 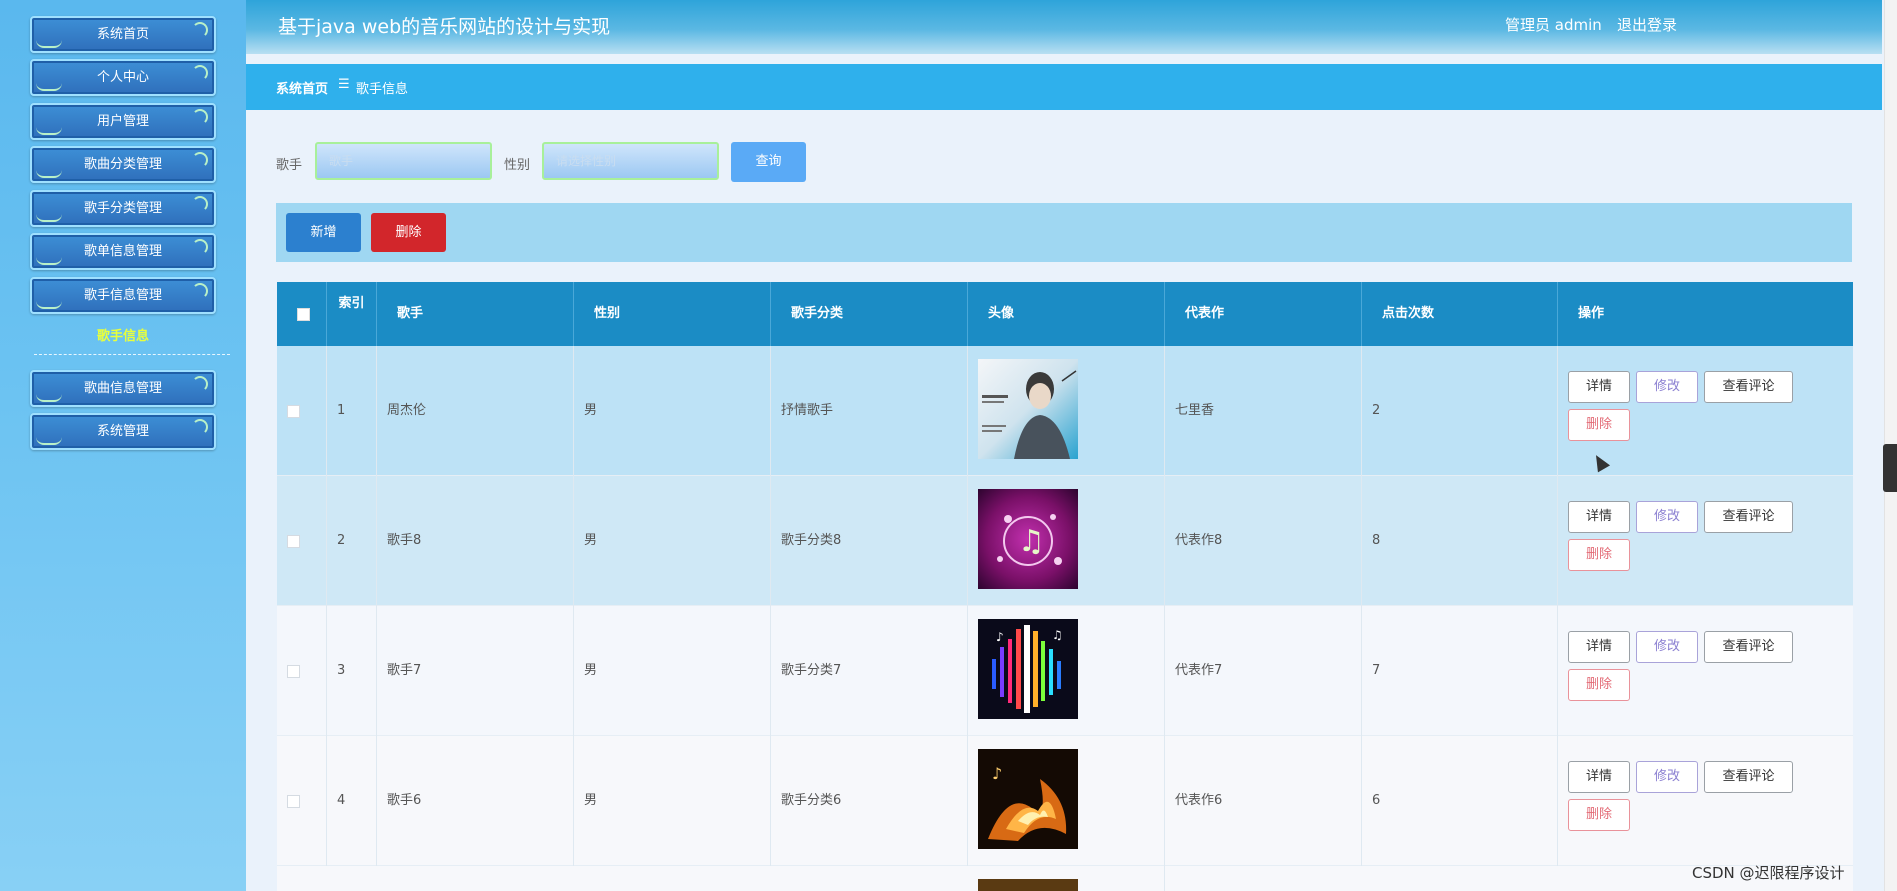 I want to click on music-flame-icon: ♪, so click(x=1028, y=799).